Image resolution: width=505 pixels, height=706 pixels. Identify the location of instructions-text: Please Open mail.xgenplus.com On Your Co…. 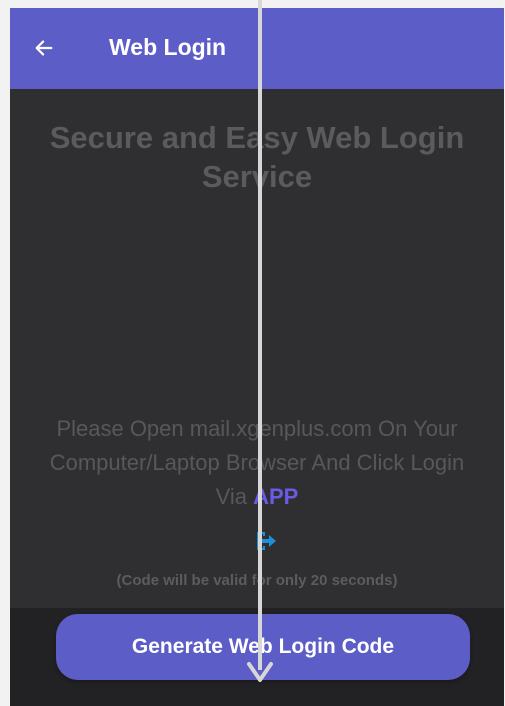
(257, 463).